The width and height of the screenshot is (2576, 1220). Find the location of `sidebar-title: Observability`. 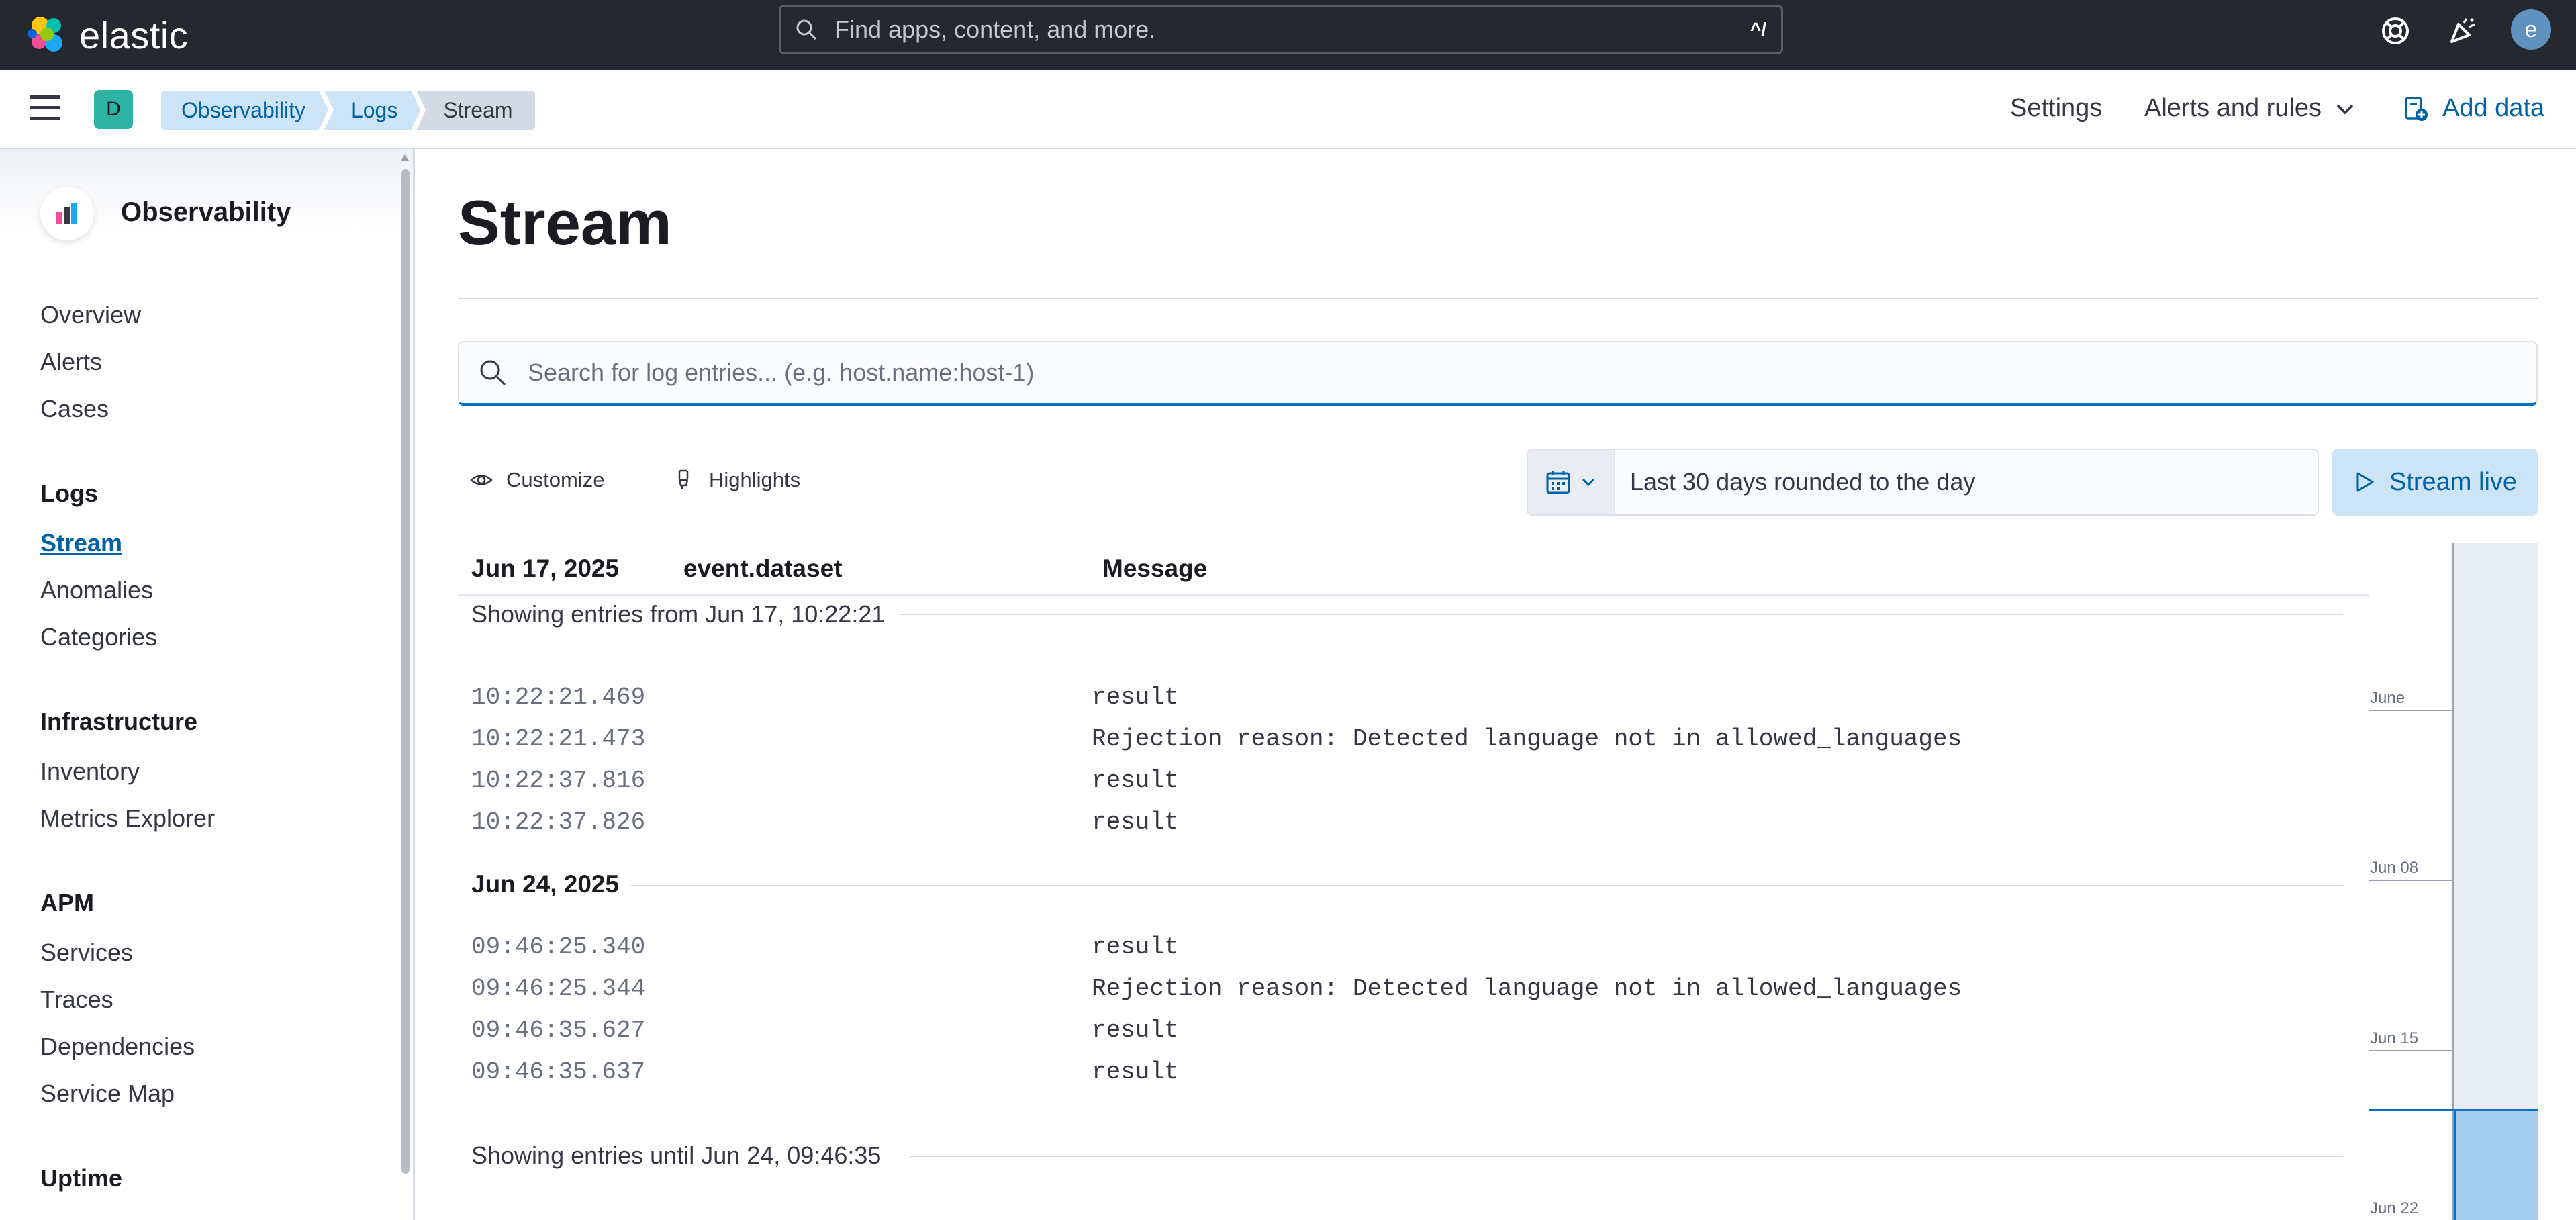

sidebar-title: Observability is located at coordinates (206, 212).